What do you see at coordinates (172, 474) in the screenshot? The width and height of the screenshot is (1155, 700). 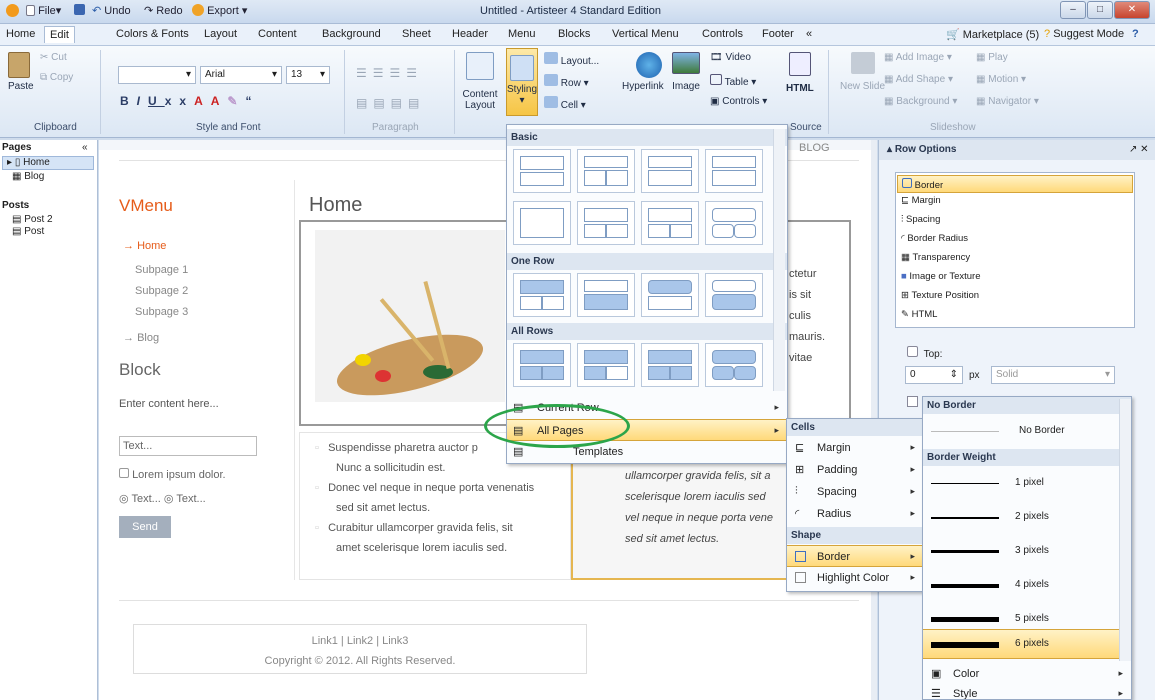 I see `checkbox: Lorem ipsum dolor.` at bounding box center [172, 474].